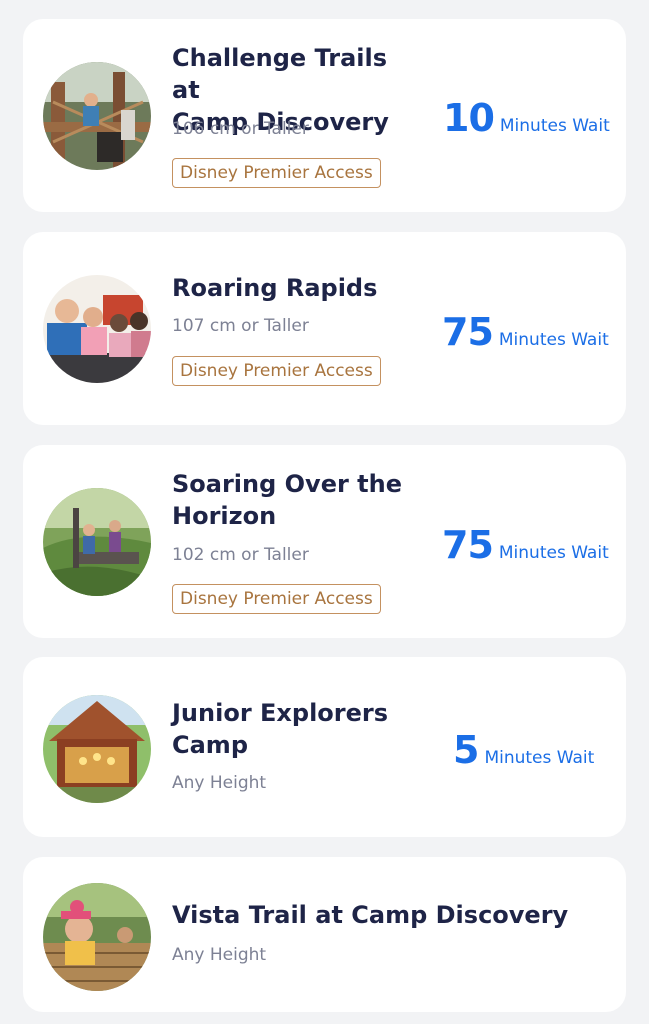 The image size is (649, 1024). What do you see at coordinates (280, 713) in the screenshot?
I see `attraction-title-line: Junior Explorers` at bounding box center [280, 713].